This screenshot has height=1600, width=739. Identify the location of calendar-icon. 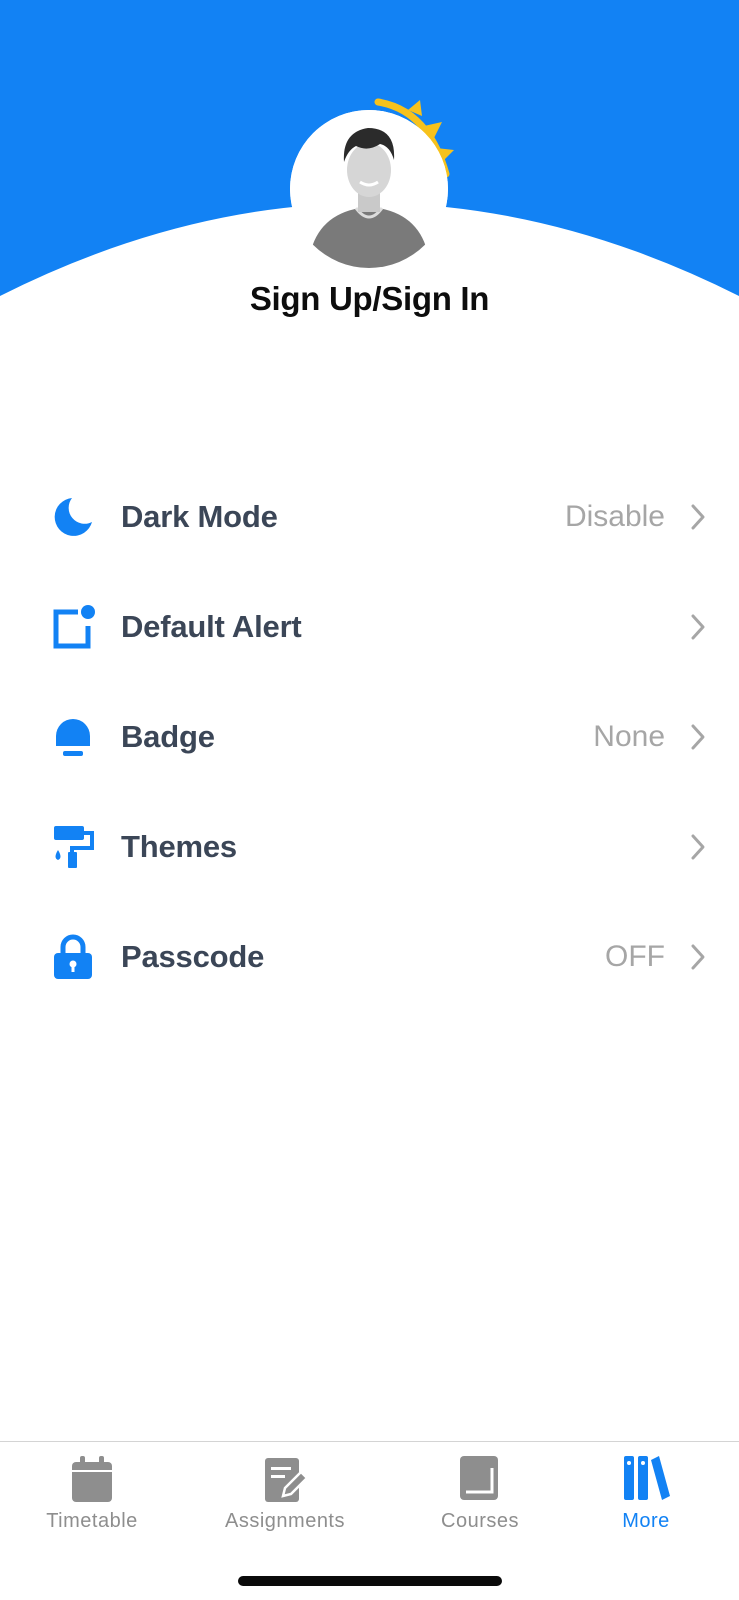
(92, 1479).